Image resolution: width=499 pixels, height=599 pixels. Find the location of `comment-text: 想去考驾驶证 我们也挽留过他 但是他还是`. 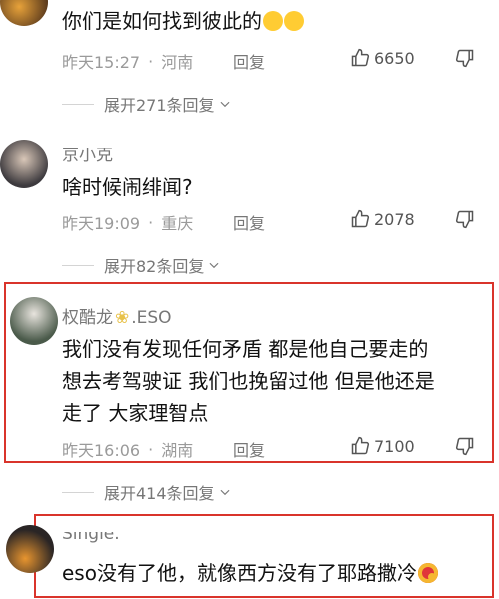

comment-text: 想去考驾驶证 我们也挽留过他 但是他还是 is located at coordinates (248, 381).